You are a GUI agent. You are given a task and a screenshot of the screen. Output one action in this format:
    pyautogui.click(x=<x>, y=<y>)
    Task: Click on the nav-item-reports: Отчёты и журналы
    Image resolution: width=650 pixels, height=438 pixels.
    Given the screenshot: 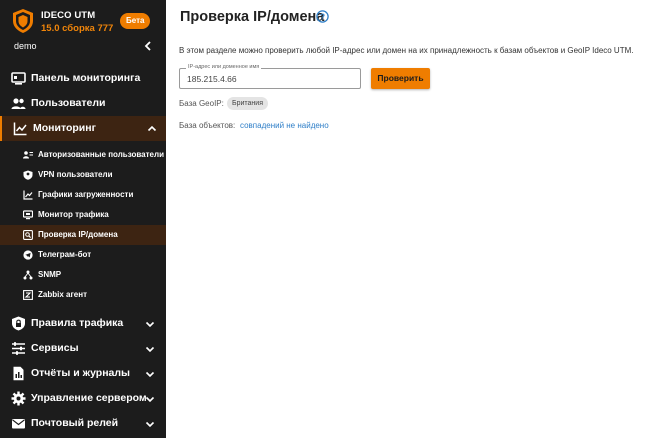 What is the action you would take?
    pyautogui.click(x=83, y=373)
    